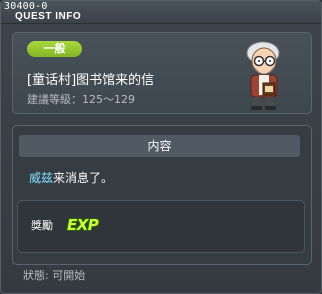 Image resolution: width=322 pixels, height=294 pixels. What do you see at coordinates (48, 16) in the screenshot?
I see `window-title: QUEST INFO` at bounding box center [48, 16].